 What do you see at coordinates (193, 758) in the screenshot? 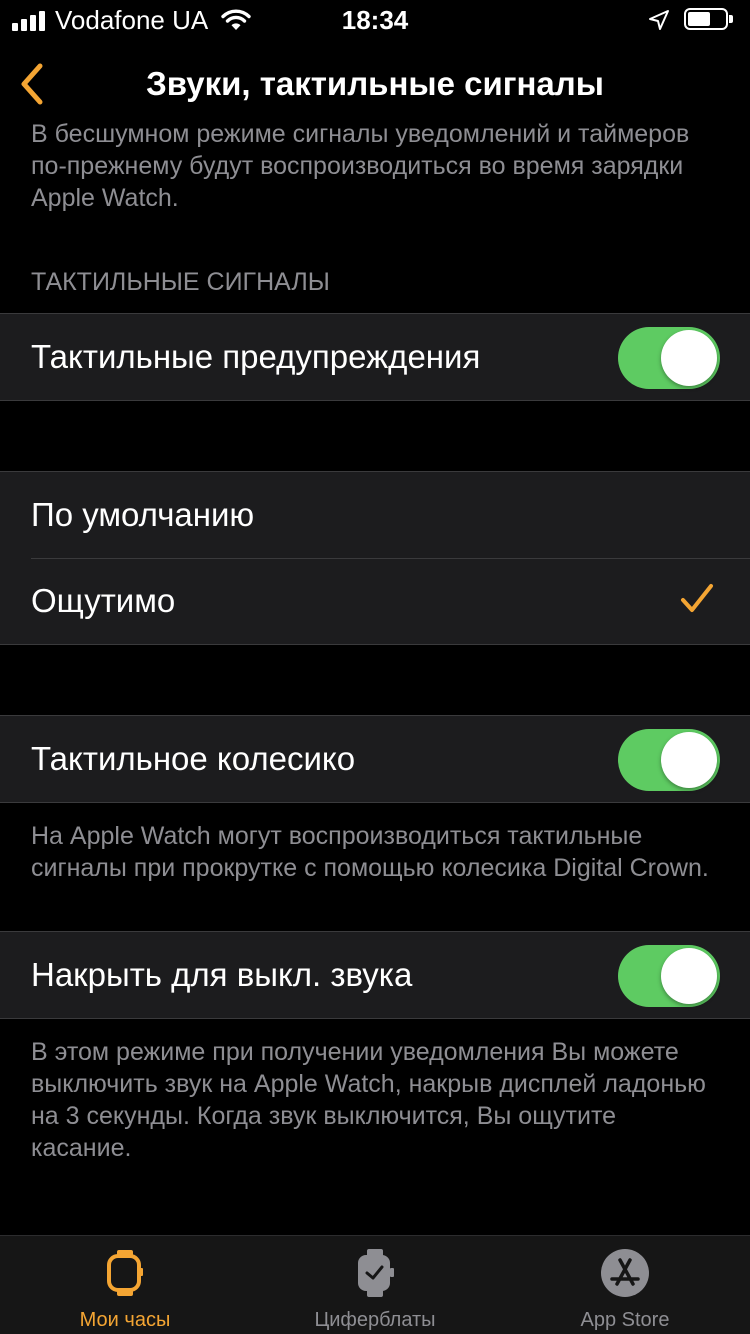
I see `crown-haptics-label: Тактильное колесико` at bounding box center [193, 758].